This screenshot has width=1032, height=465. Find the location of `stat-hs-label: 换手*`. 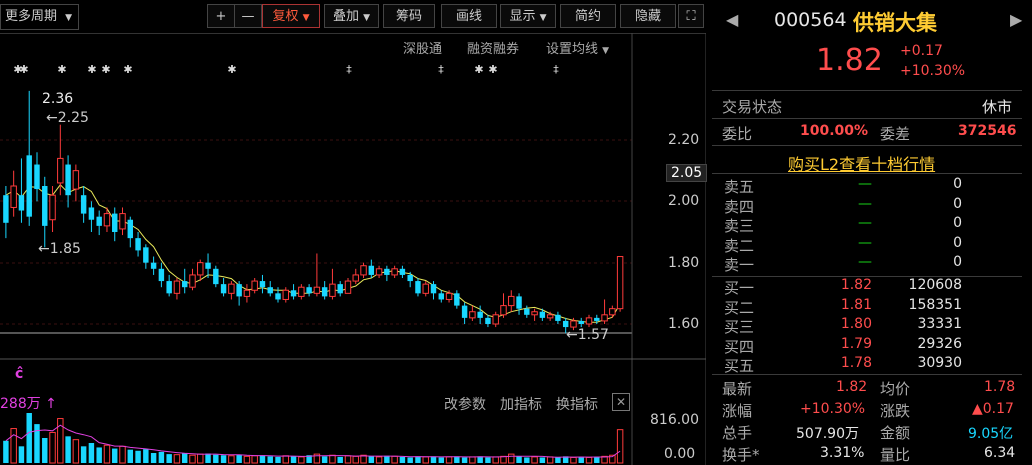

stat-hs-label: 换手* is located at coordinates (741, 455).